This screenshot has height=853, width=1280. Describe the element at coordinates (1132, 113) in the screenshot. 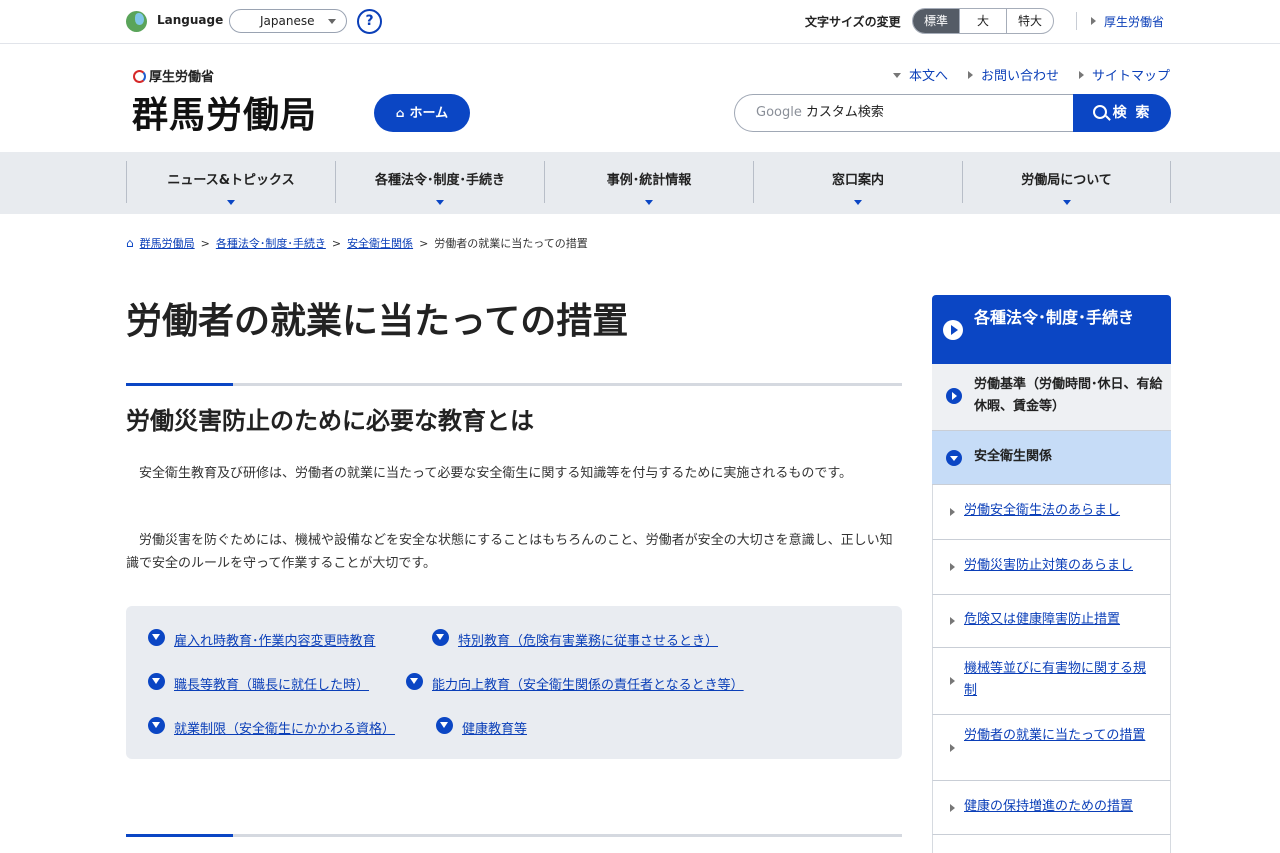

I see `search-button-label: 検 索` at that location.